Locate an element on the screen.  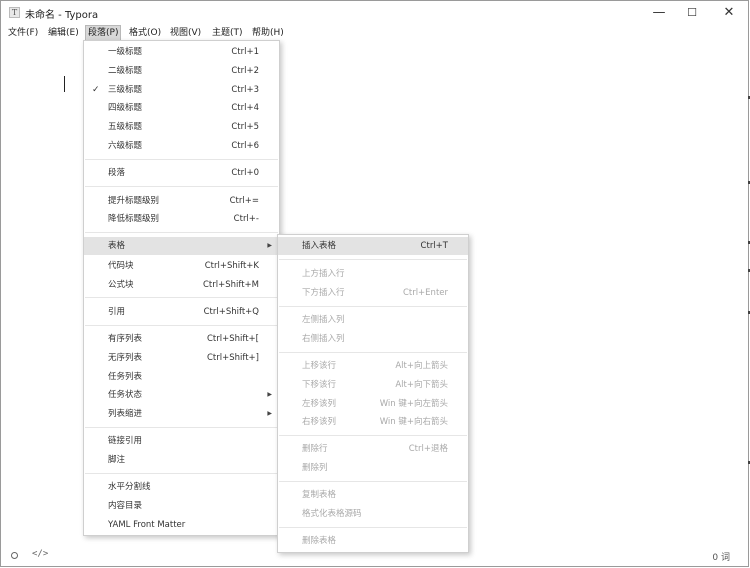
menu-item-label: 插入表格 is located at coordinates (319, 246).